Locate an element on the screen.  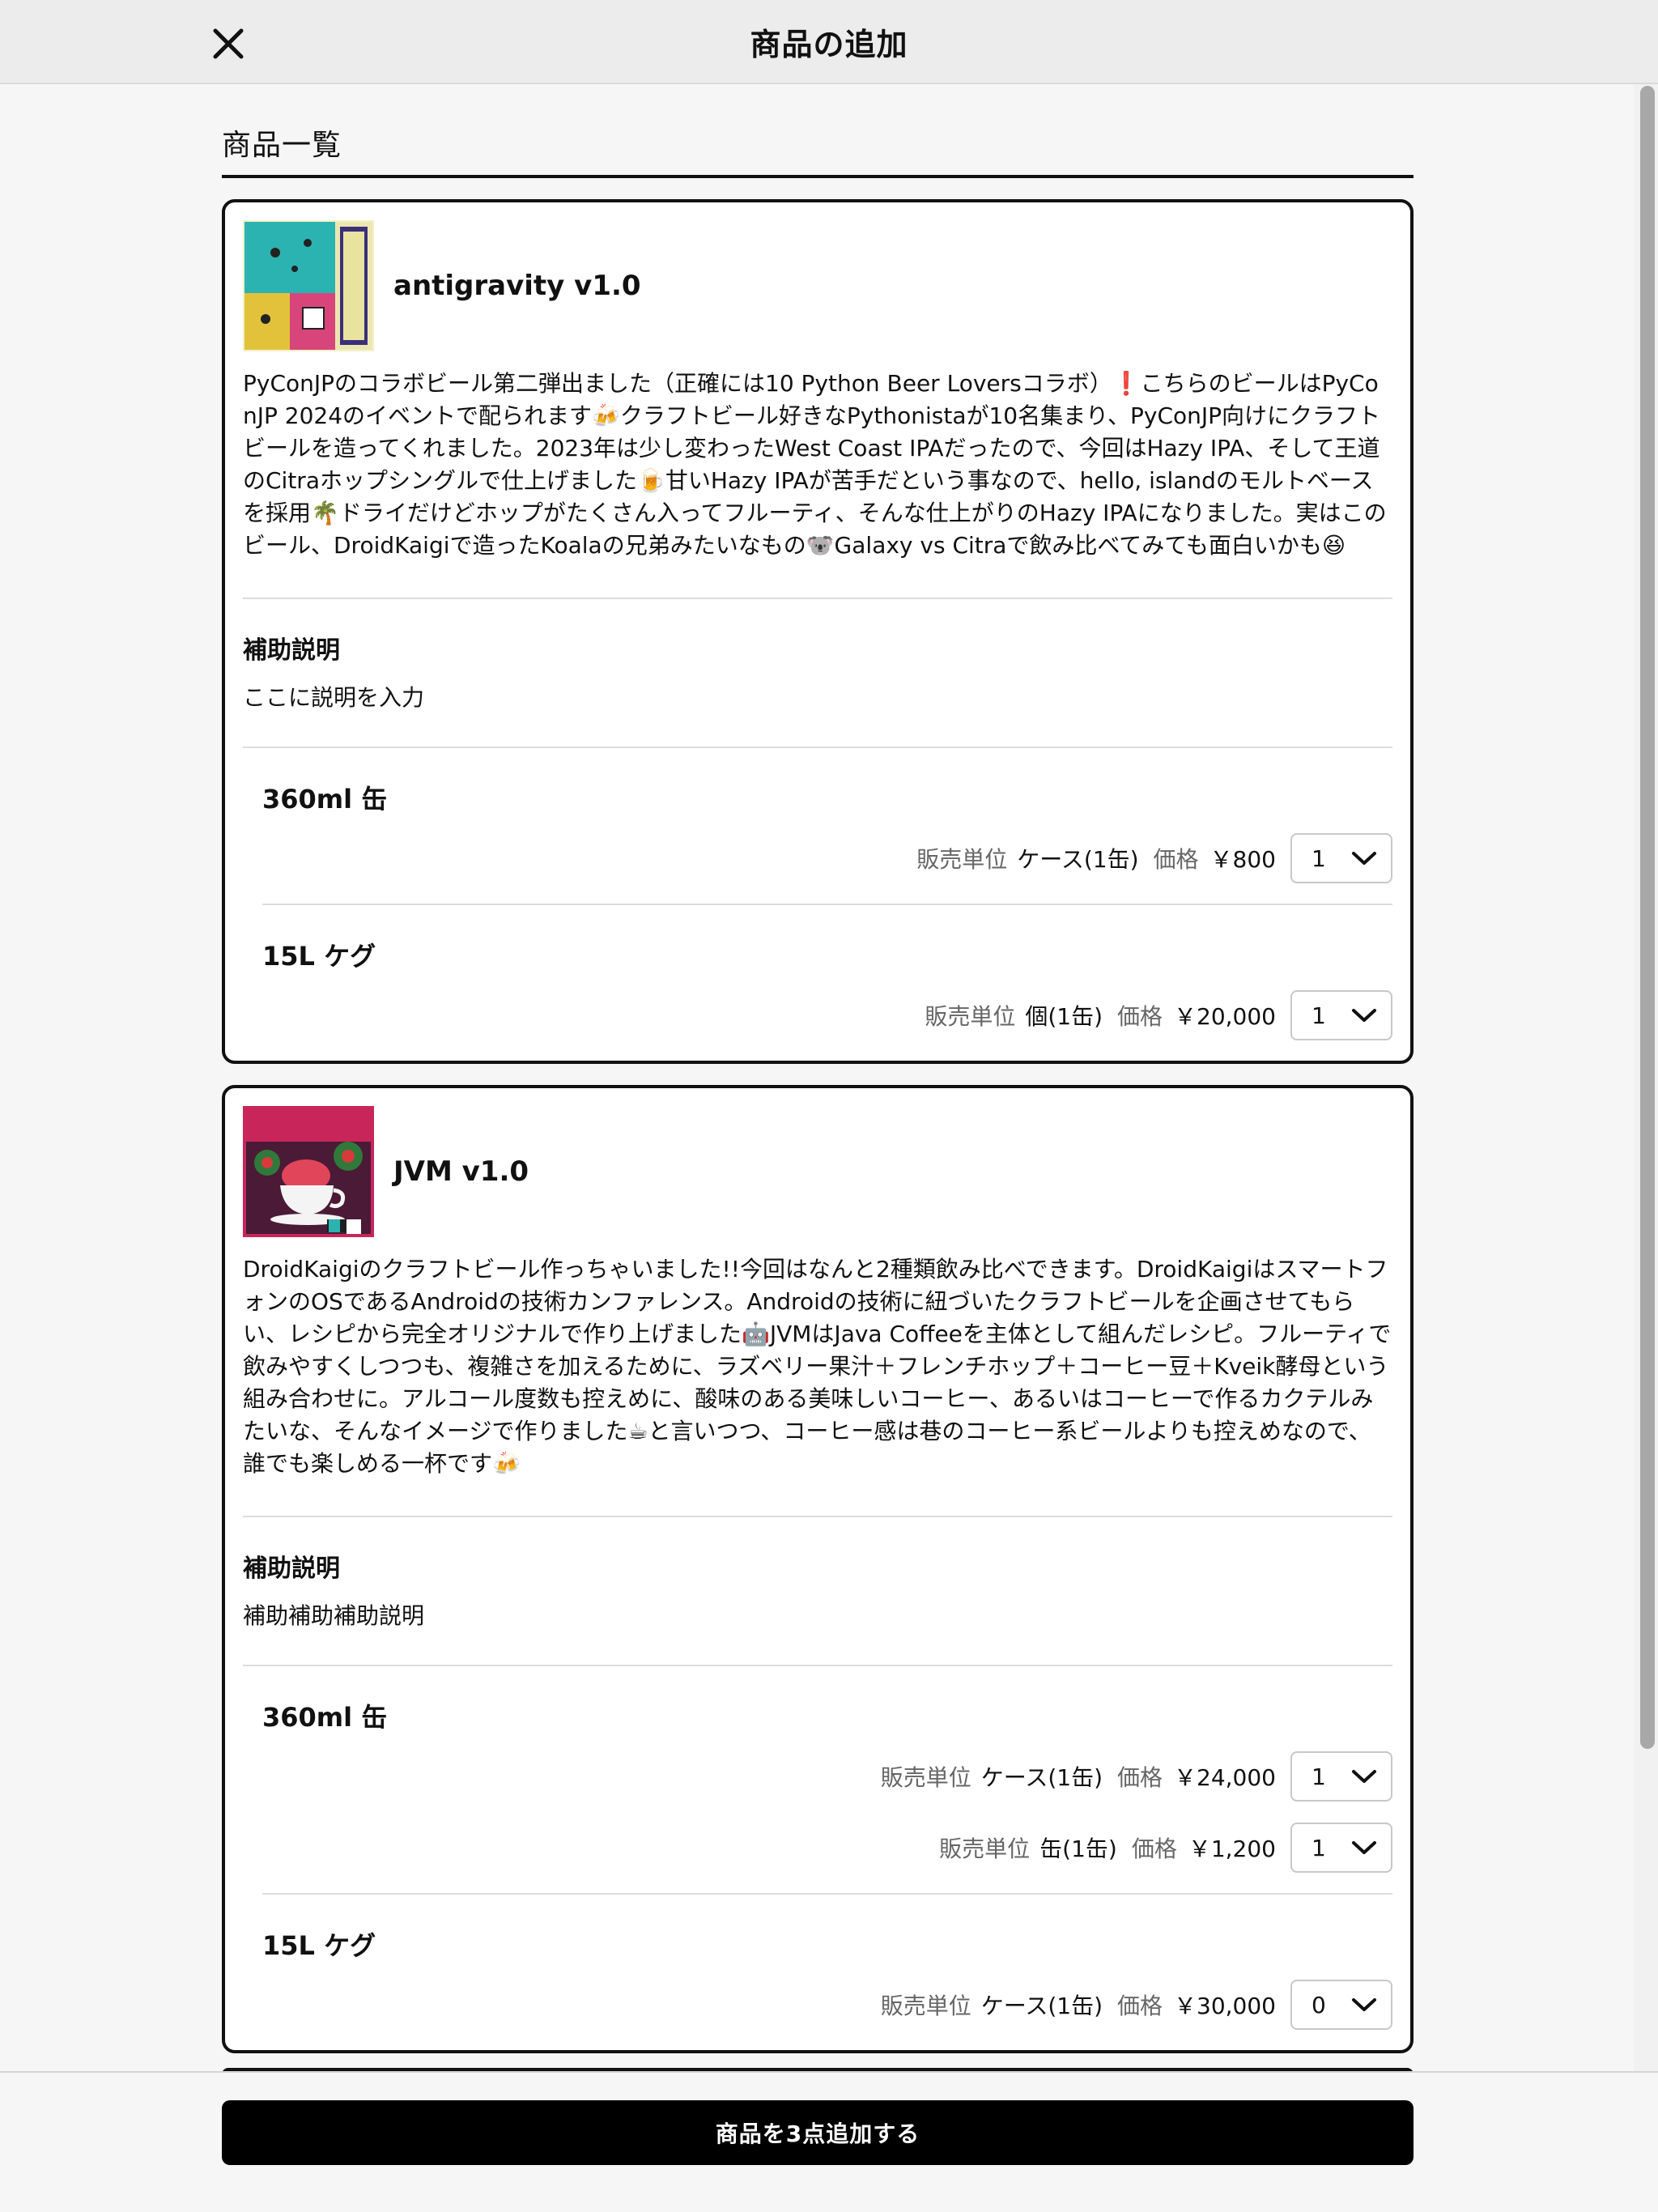
variant-360ml-can: 360ml 缶 販売単位 ケース(1缶) 価格 ￥800 1 is located at coordinates (827, 826).